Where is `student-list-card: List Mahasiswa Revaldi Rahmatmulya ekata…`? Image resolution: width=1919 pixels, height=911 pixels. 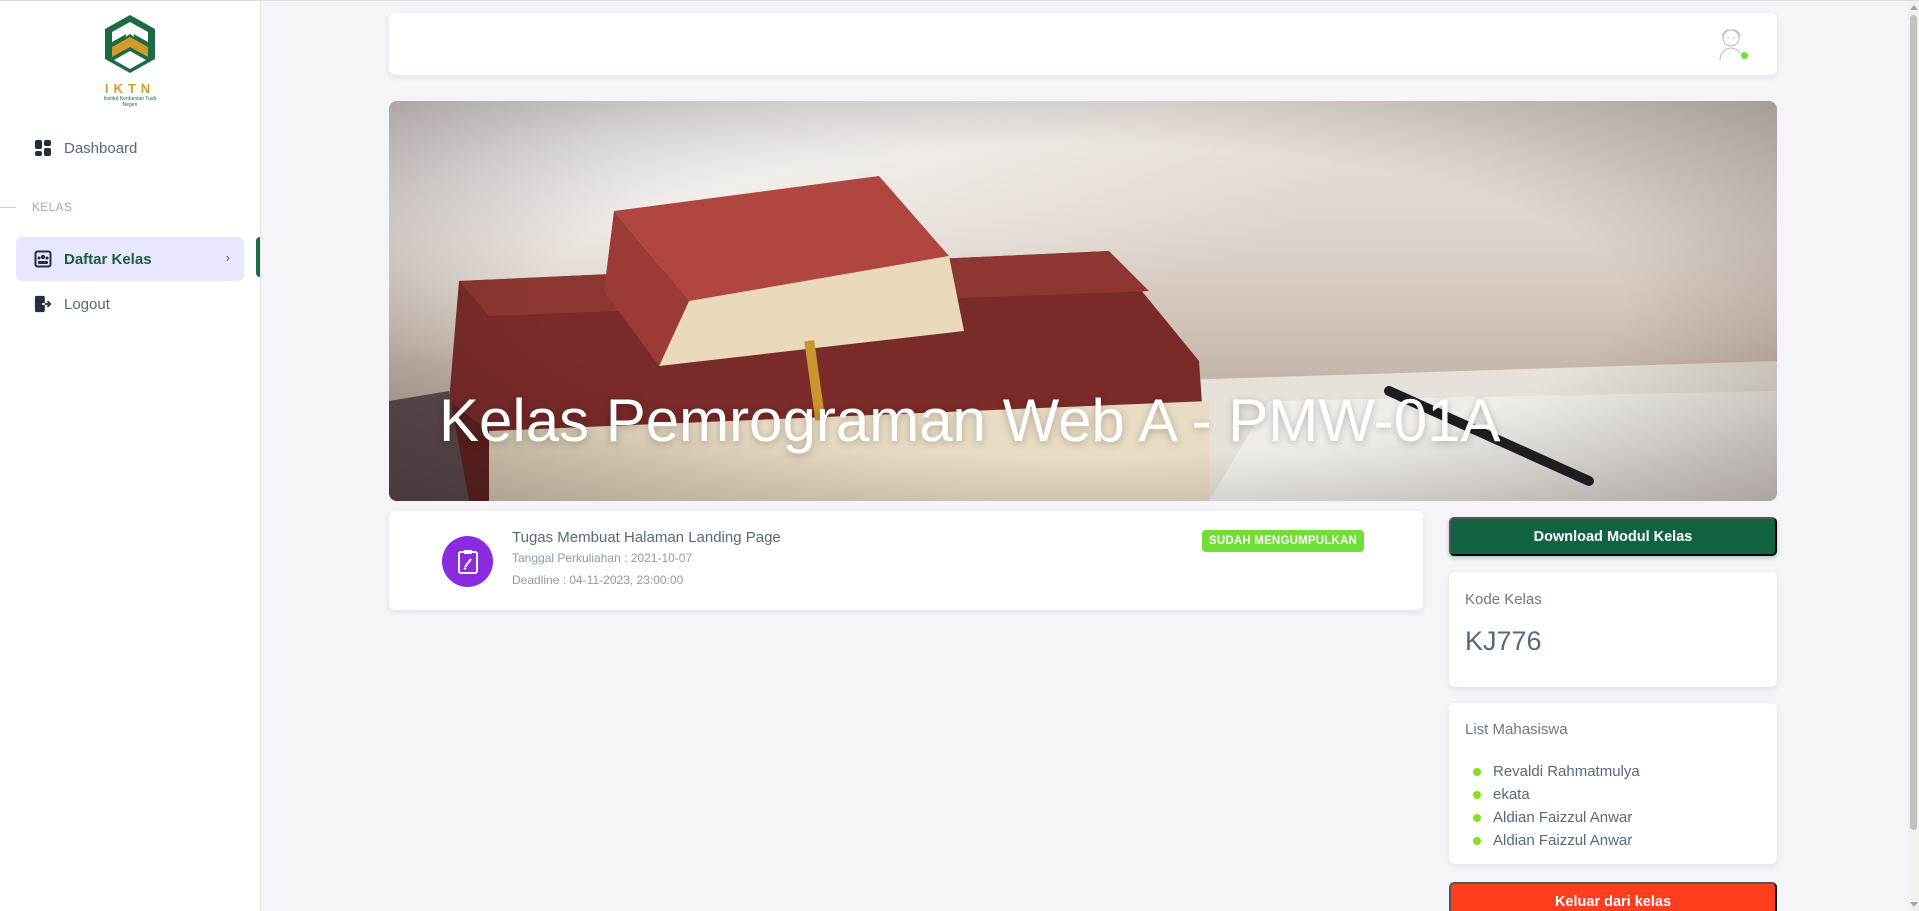
student-list-card: List Mahasiswa Revaldi Rahmatmulya ekata… is located at coordinates (1613, 783).